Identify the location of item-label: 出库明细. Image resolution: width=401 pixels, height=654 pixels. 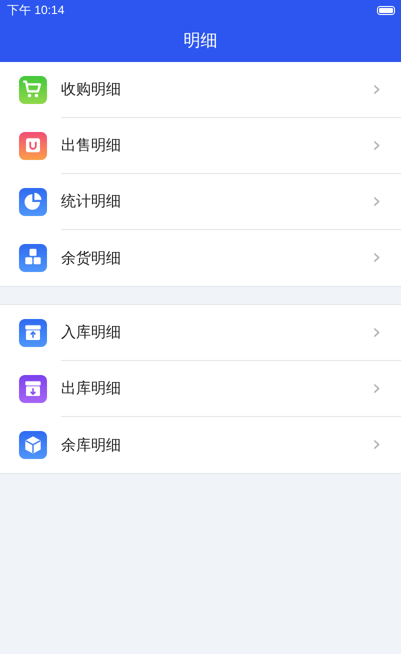
(91, 388).